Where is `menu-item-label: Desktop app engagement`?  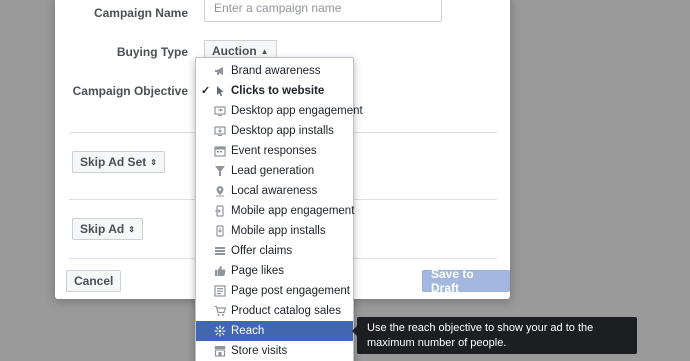 menu-item-label: Desktop app engagement is located at coordinates (297, 111).